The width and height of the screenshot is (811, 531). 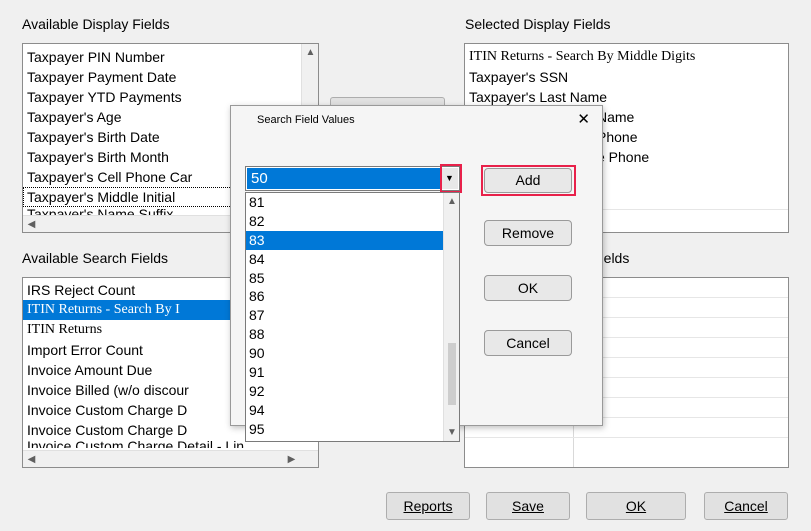 I want to click on dialog-ok-button: OK, so click(x=528, y=288).